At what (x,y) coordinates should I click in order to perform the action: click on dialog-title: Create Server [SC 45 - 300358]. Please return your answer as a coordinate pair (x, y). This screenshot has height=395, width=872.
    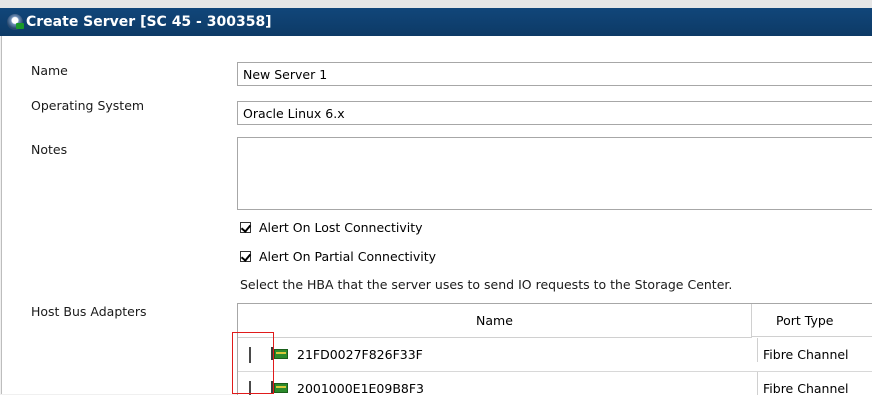
    Looking at the image, I should click on (149, 22).